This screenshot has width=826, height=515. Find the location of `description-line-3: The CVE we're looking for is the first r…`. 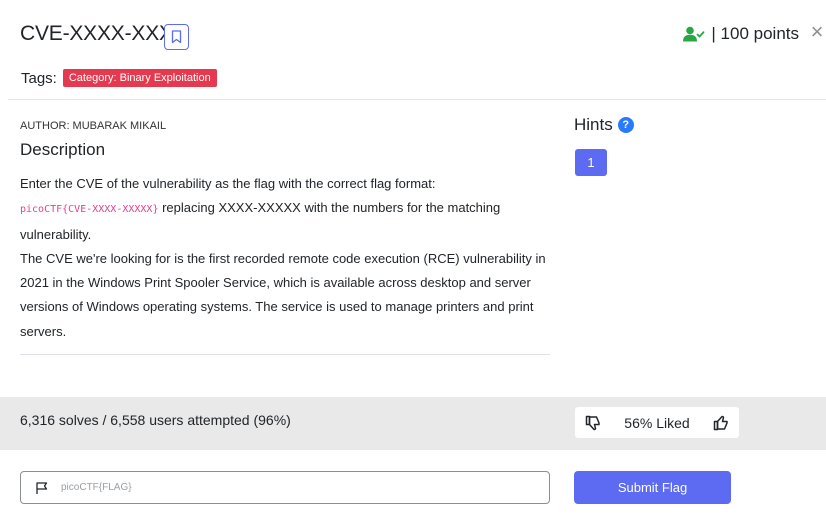

description-line-3: The CVE we're looking for is the first r… is located at coordinates (283, 294).